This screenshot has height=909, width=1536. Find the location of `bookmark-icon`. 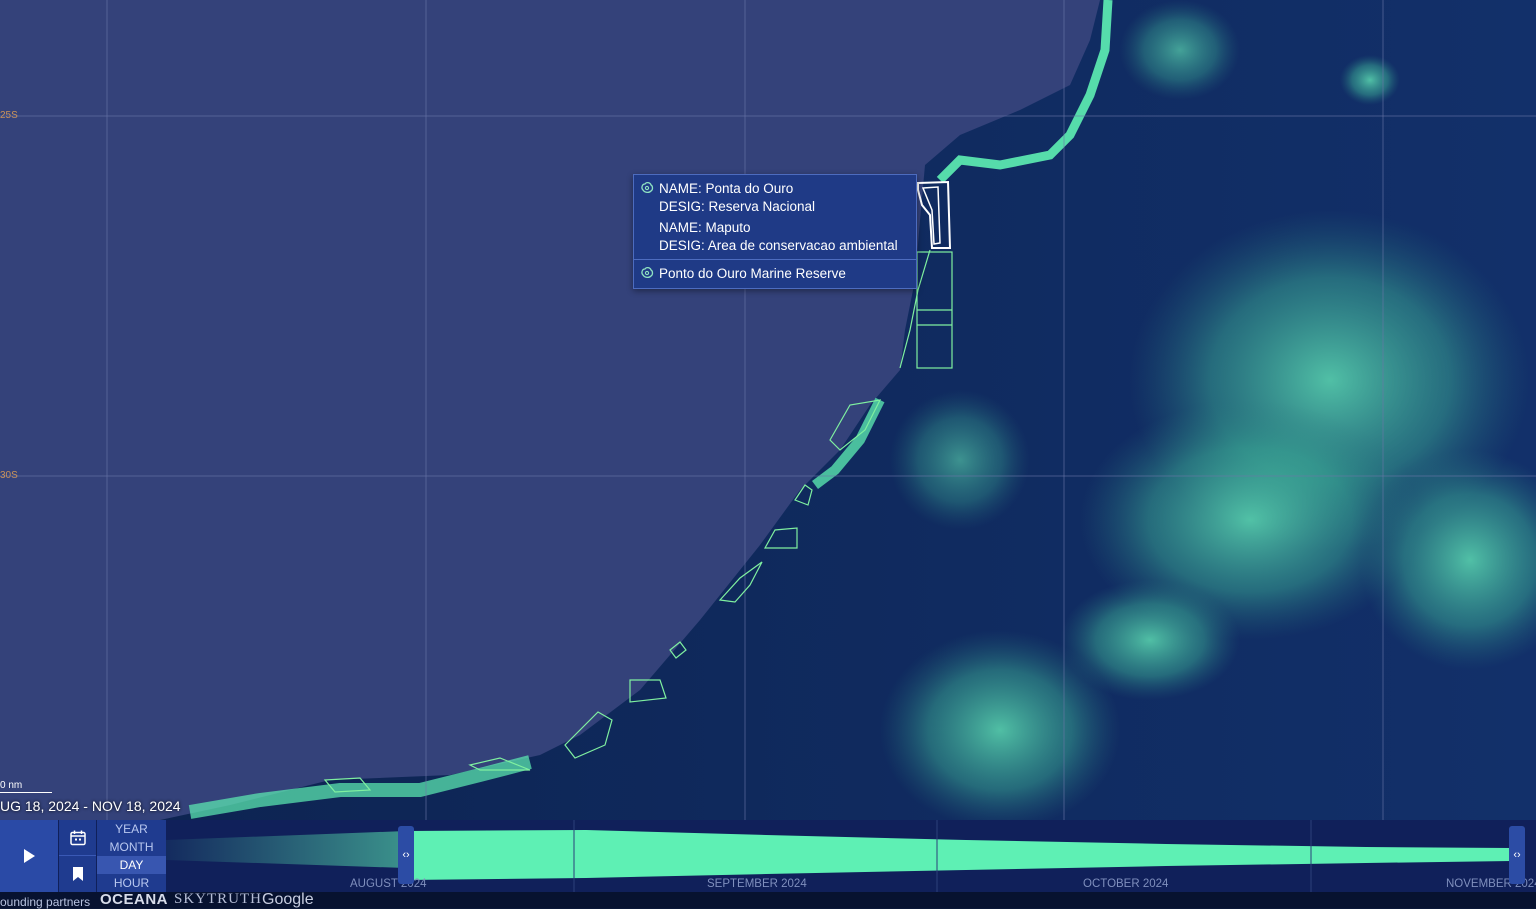

bookmark-icon is located at coordinates (77, 873).